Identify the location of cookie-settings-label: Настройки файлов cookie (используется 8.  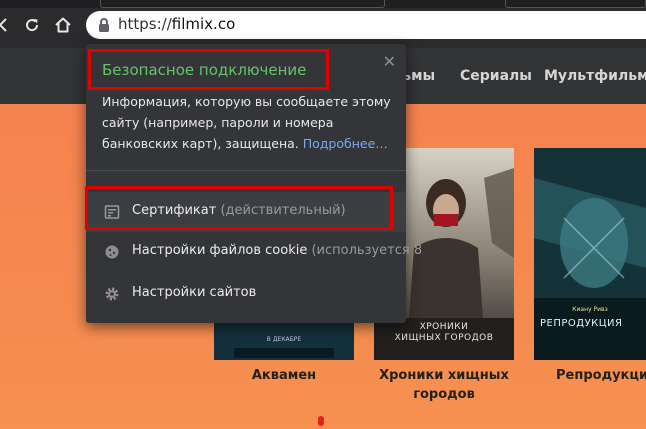
(277, 250).